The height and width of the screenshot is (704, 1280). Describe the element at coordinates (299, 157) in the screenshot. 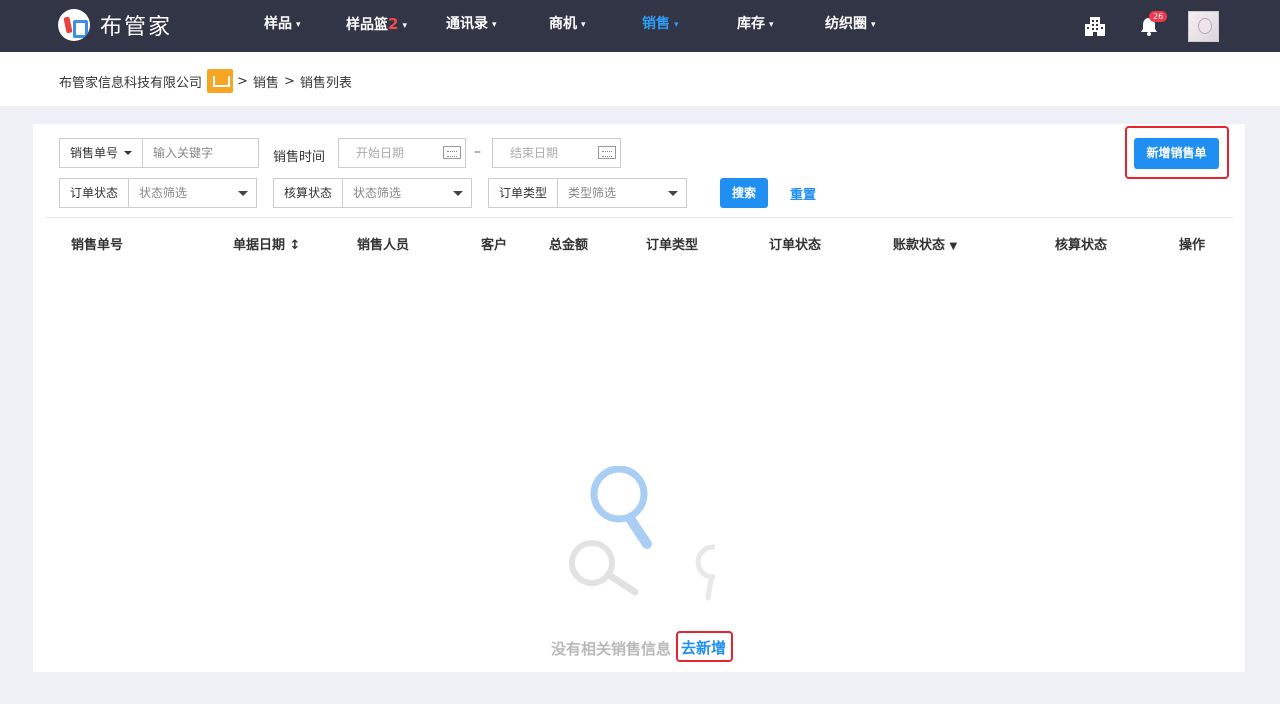

I see `sale-time-label: 销售时间` at that location.